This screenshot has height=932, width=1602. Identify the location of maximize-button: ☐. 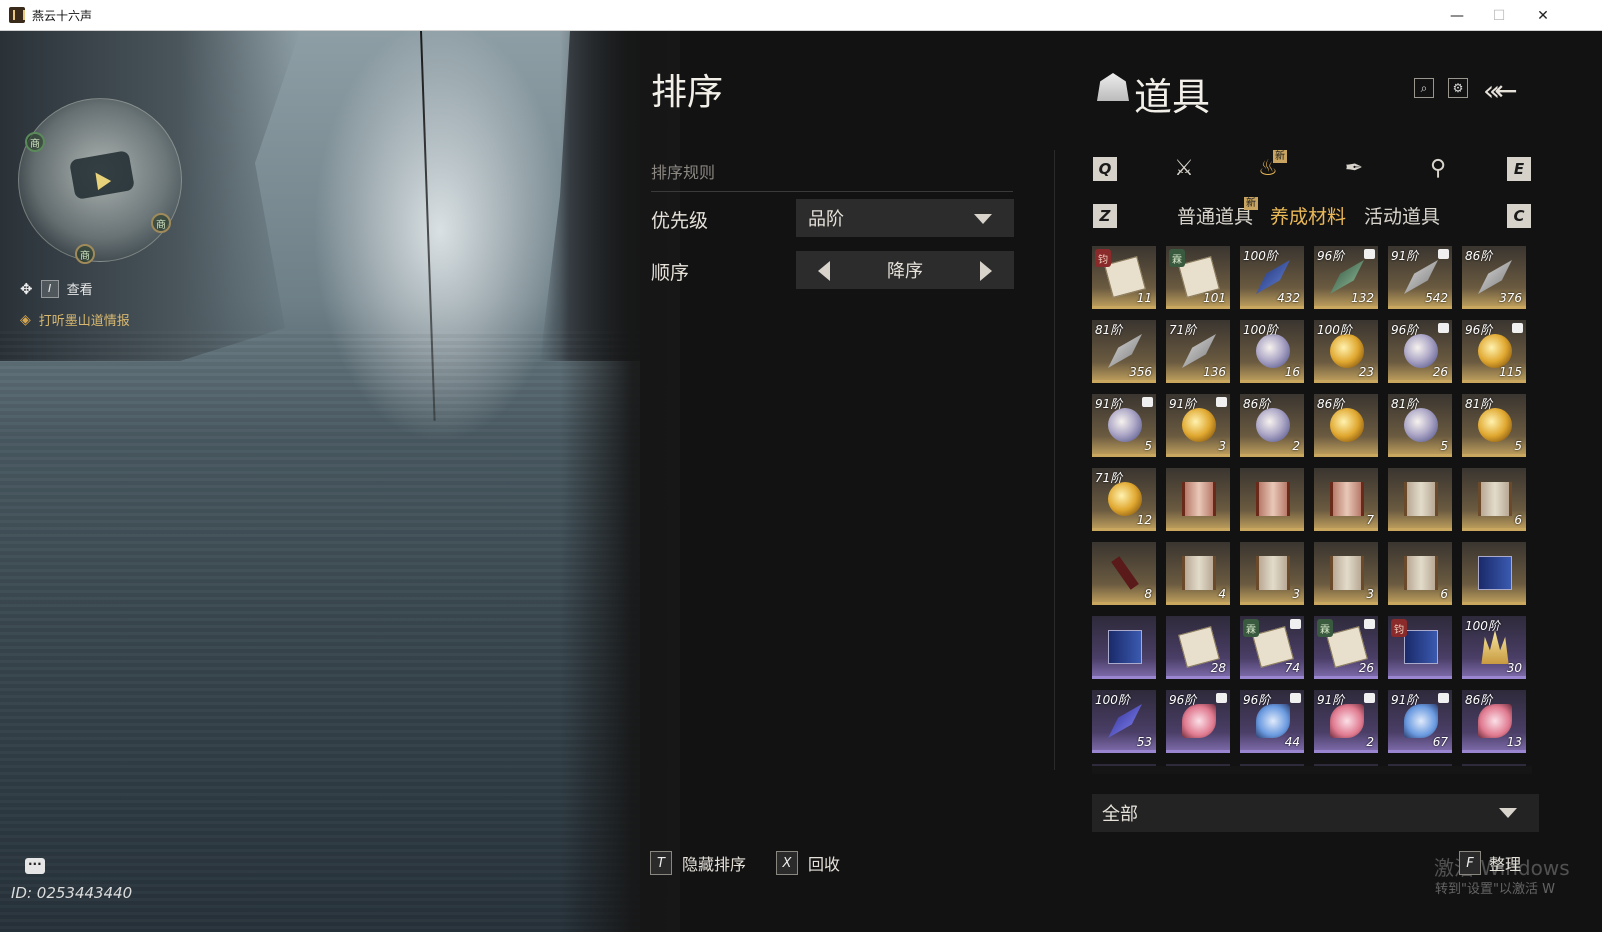
(1499, 15).